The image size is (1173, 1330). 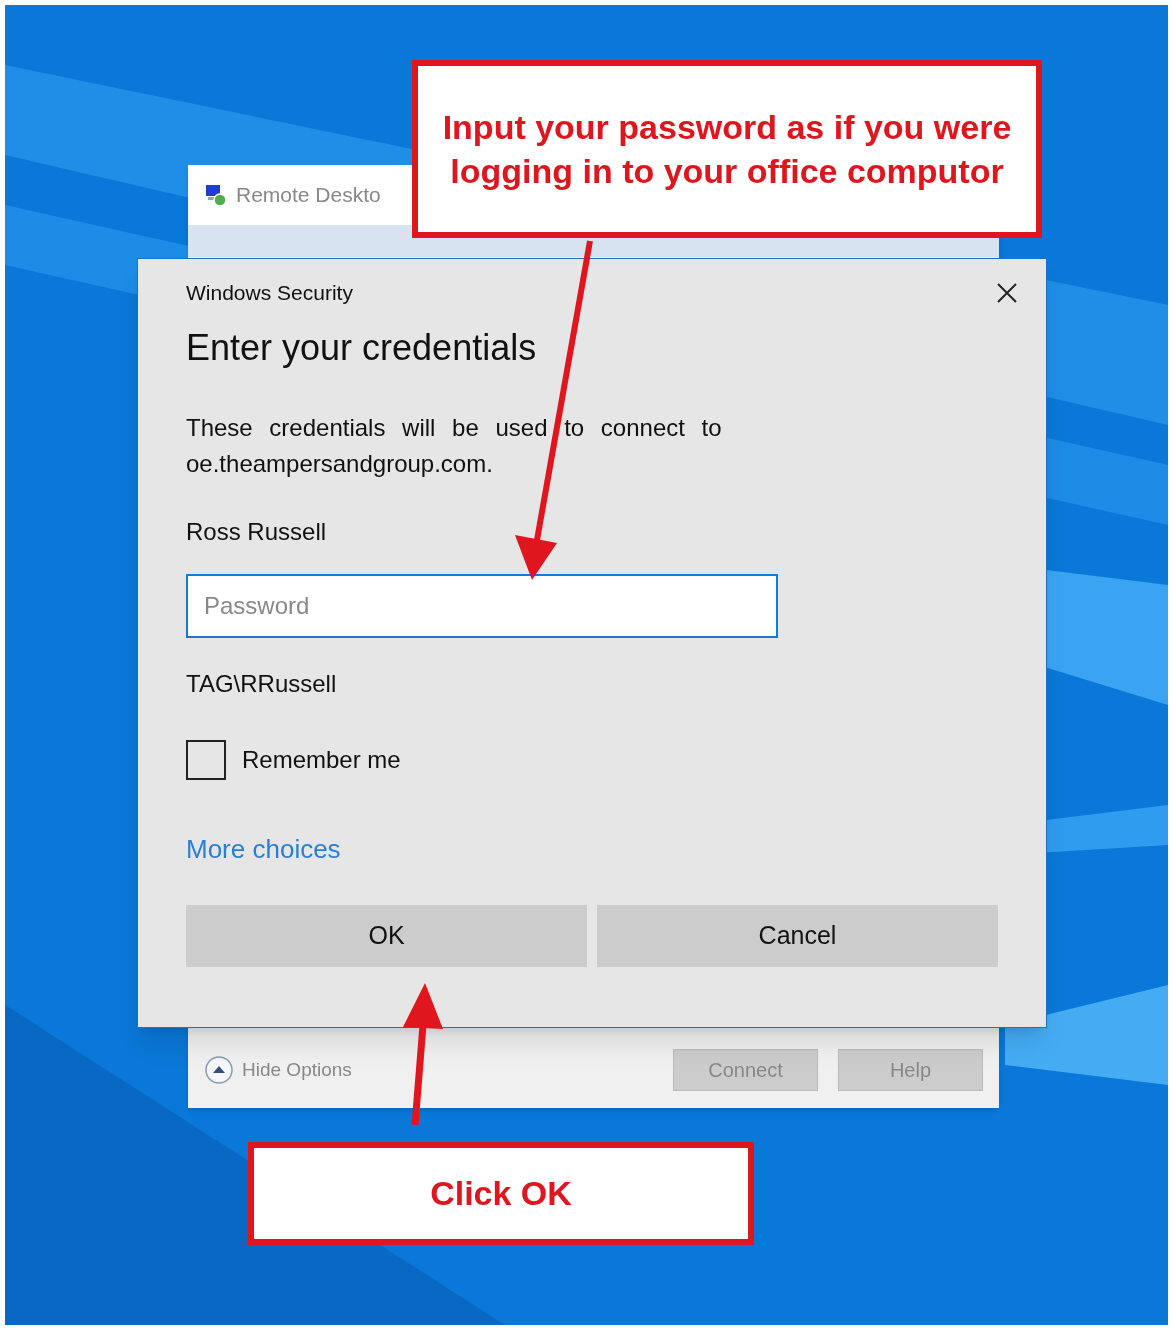 I want to click on remember-me-checkbox, so click(x=206, y=759).